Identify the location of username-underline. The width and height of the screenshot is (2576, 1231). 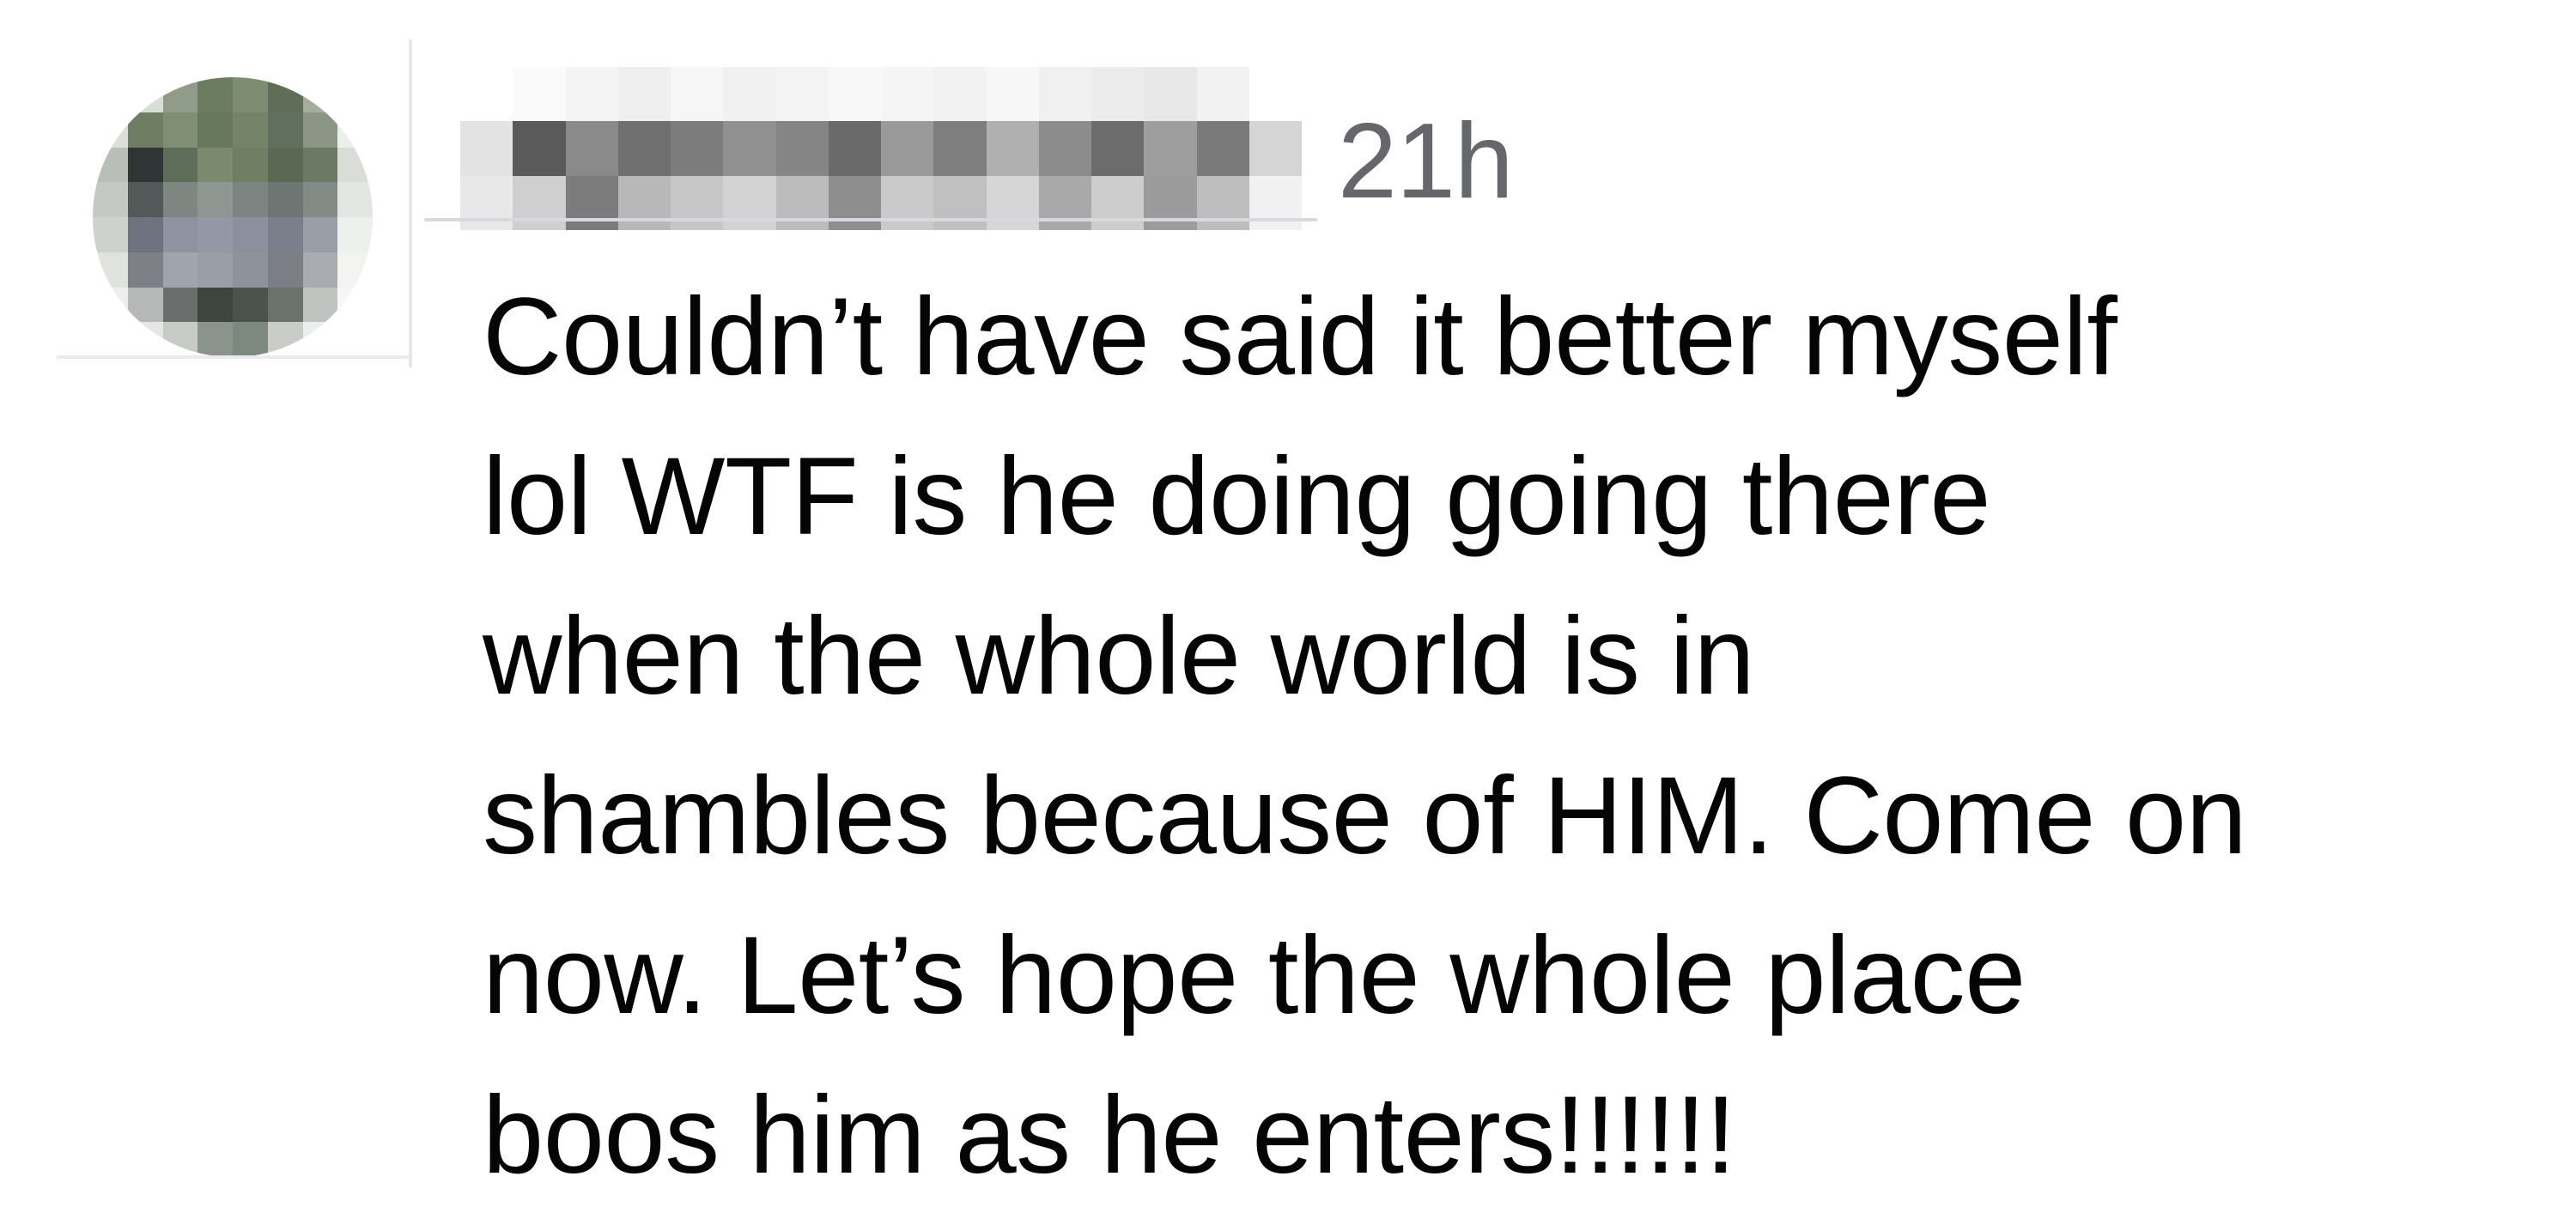
(870, 219).